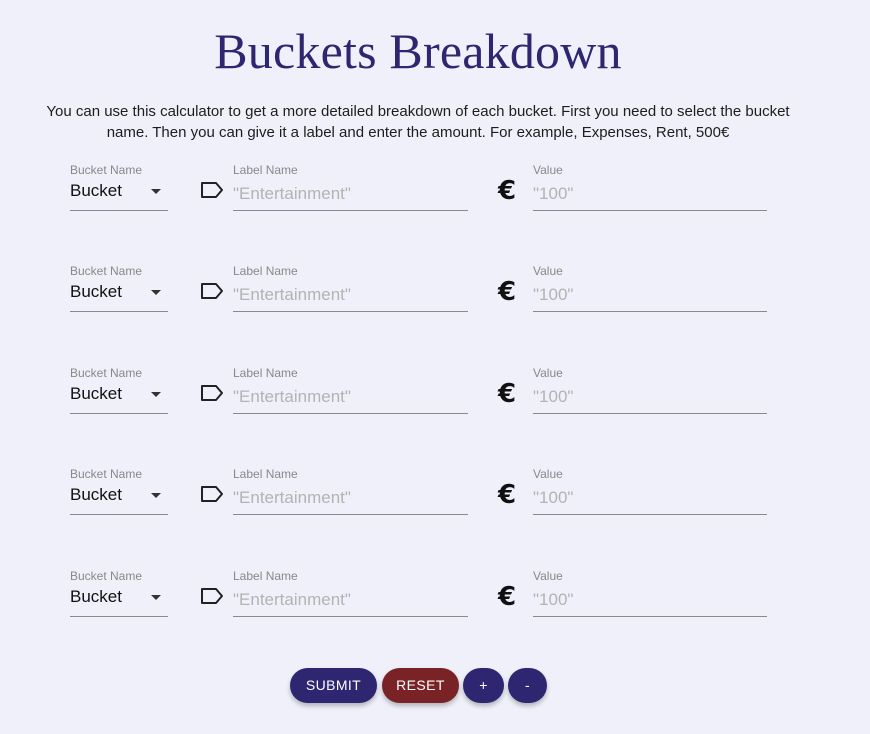 The width and height of the screenshot is (870, 734). Describe the element at coordinates (527, 685) in the screenshot. I see `remove-row-button: -` at that location.